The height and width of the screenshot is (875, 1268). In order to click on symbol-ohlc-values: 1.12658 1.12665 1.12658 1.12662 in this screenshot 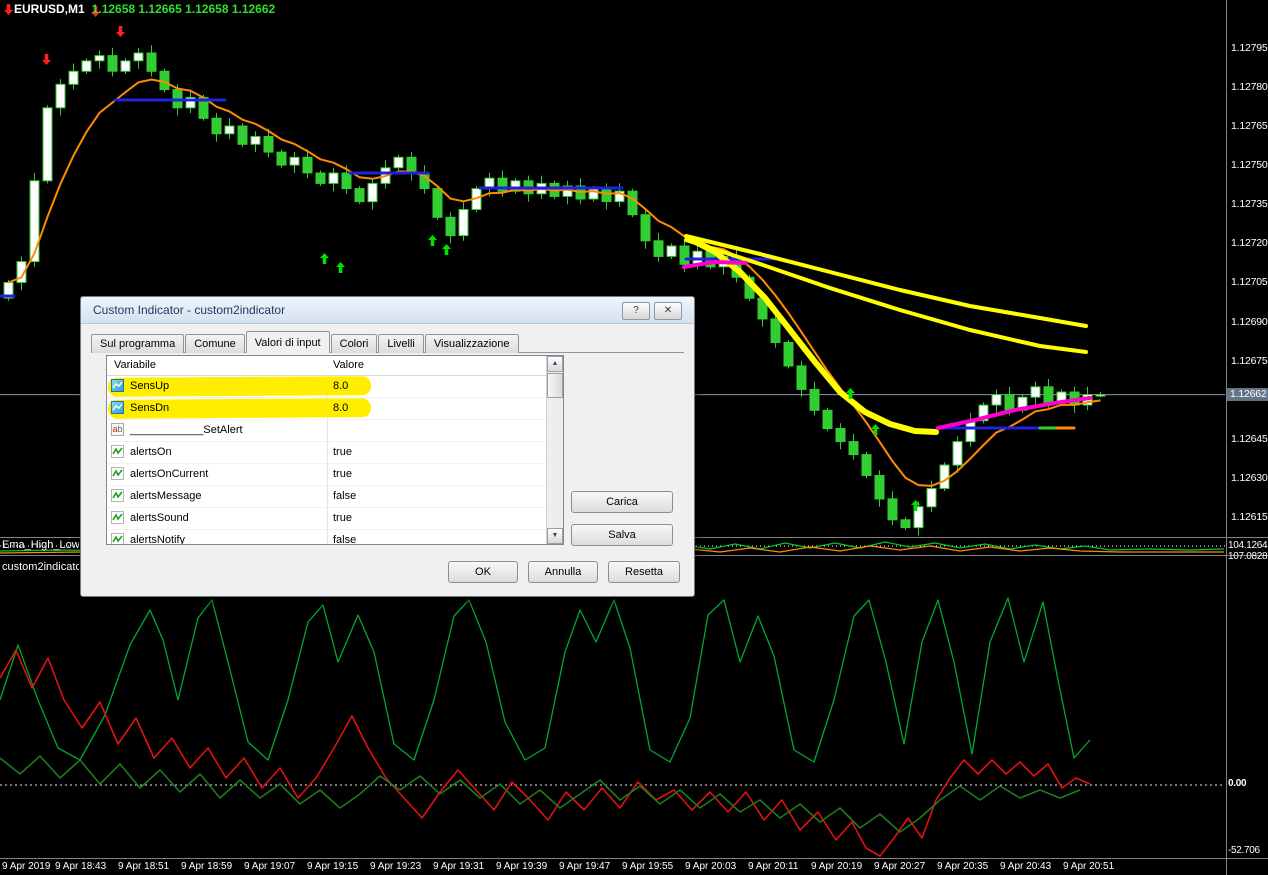, I will do `click(183, 9)`.